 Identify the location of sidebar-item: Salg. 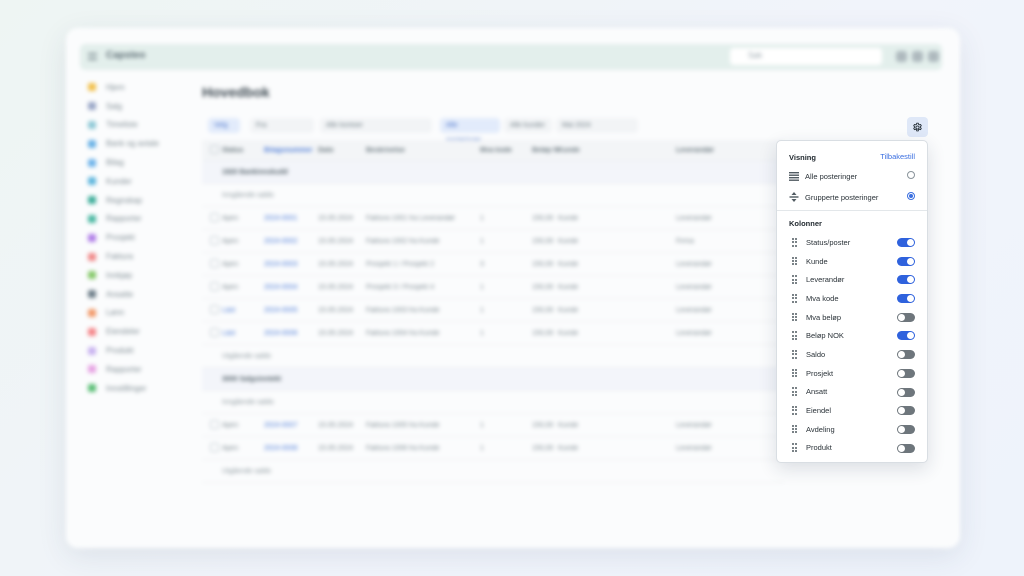
(133, 106).